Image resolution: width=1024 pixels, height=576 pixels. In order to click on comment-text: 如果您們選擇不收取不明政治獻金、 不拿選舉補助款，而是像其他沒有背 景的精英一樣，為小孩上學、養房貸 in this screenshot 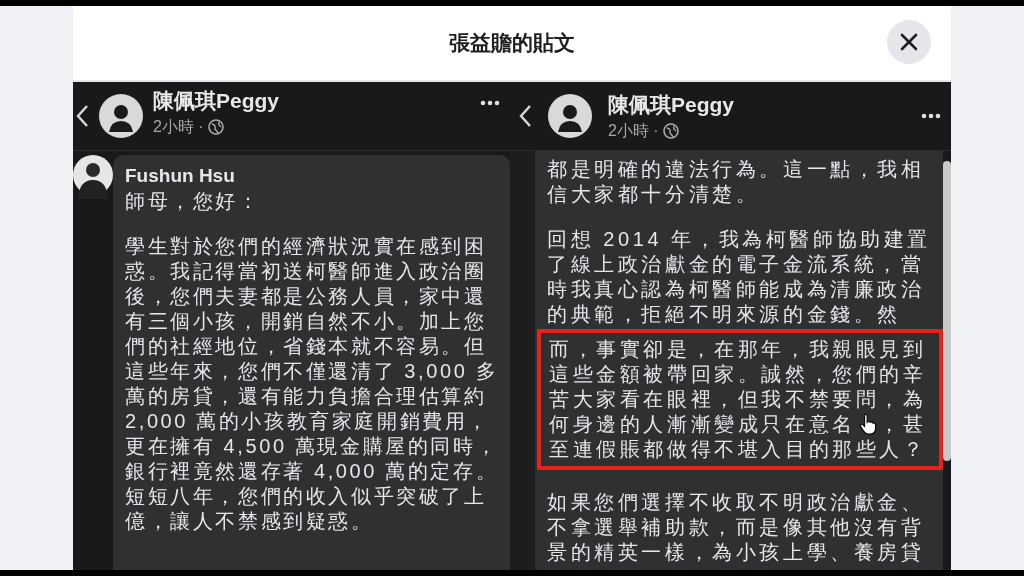, I will do `click(736, 527)`.